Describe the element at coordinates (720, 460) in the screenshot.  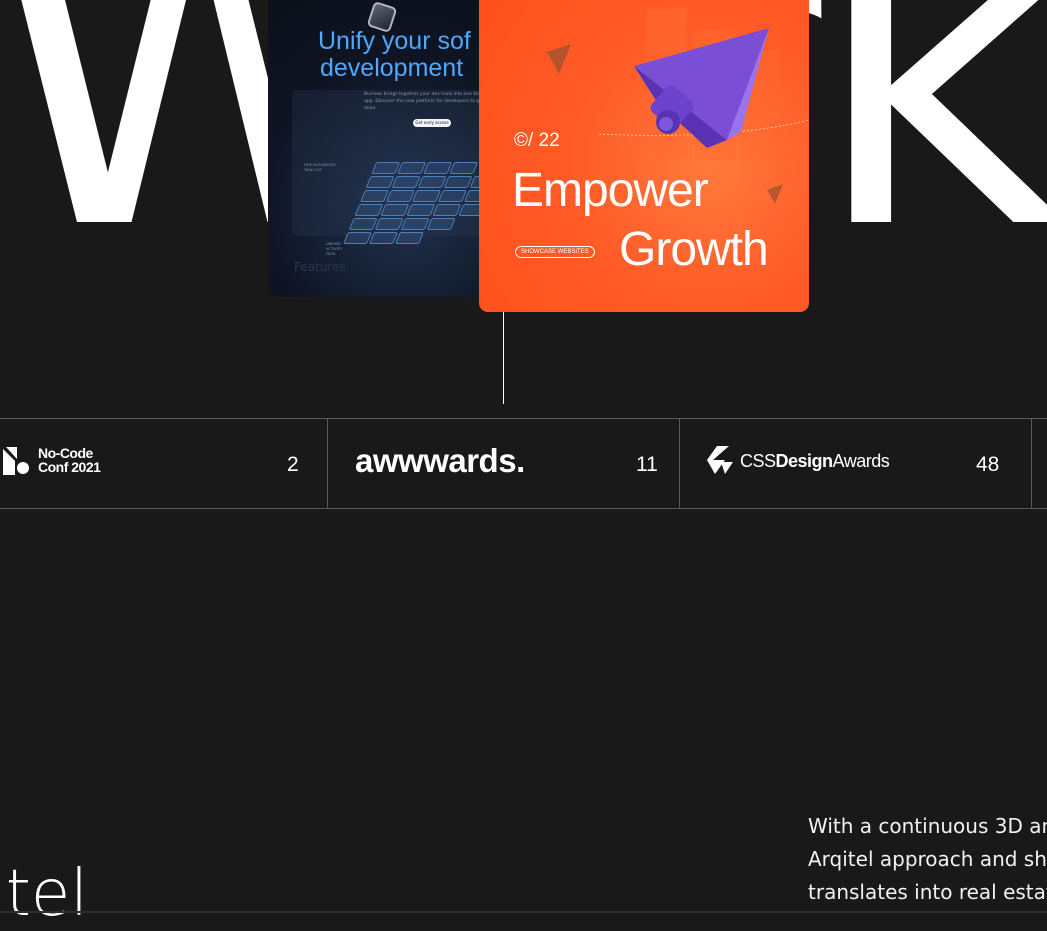
I see `css-design-awards-logo-icon` at that location.